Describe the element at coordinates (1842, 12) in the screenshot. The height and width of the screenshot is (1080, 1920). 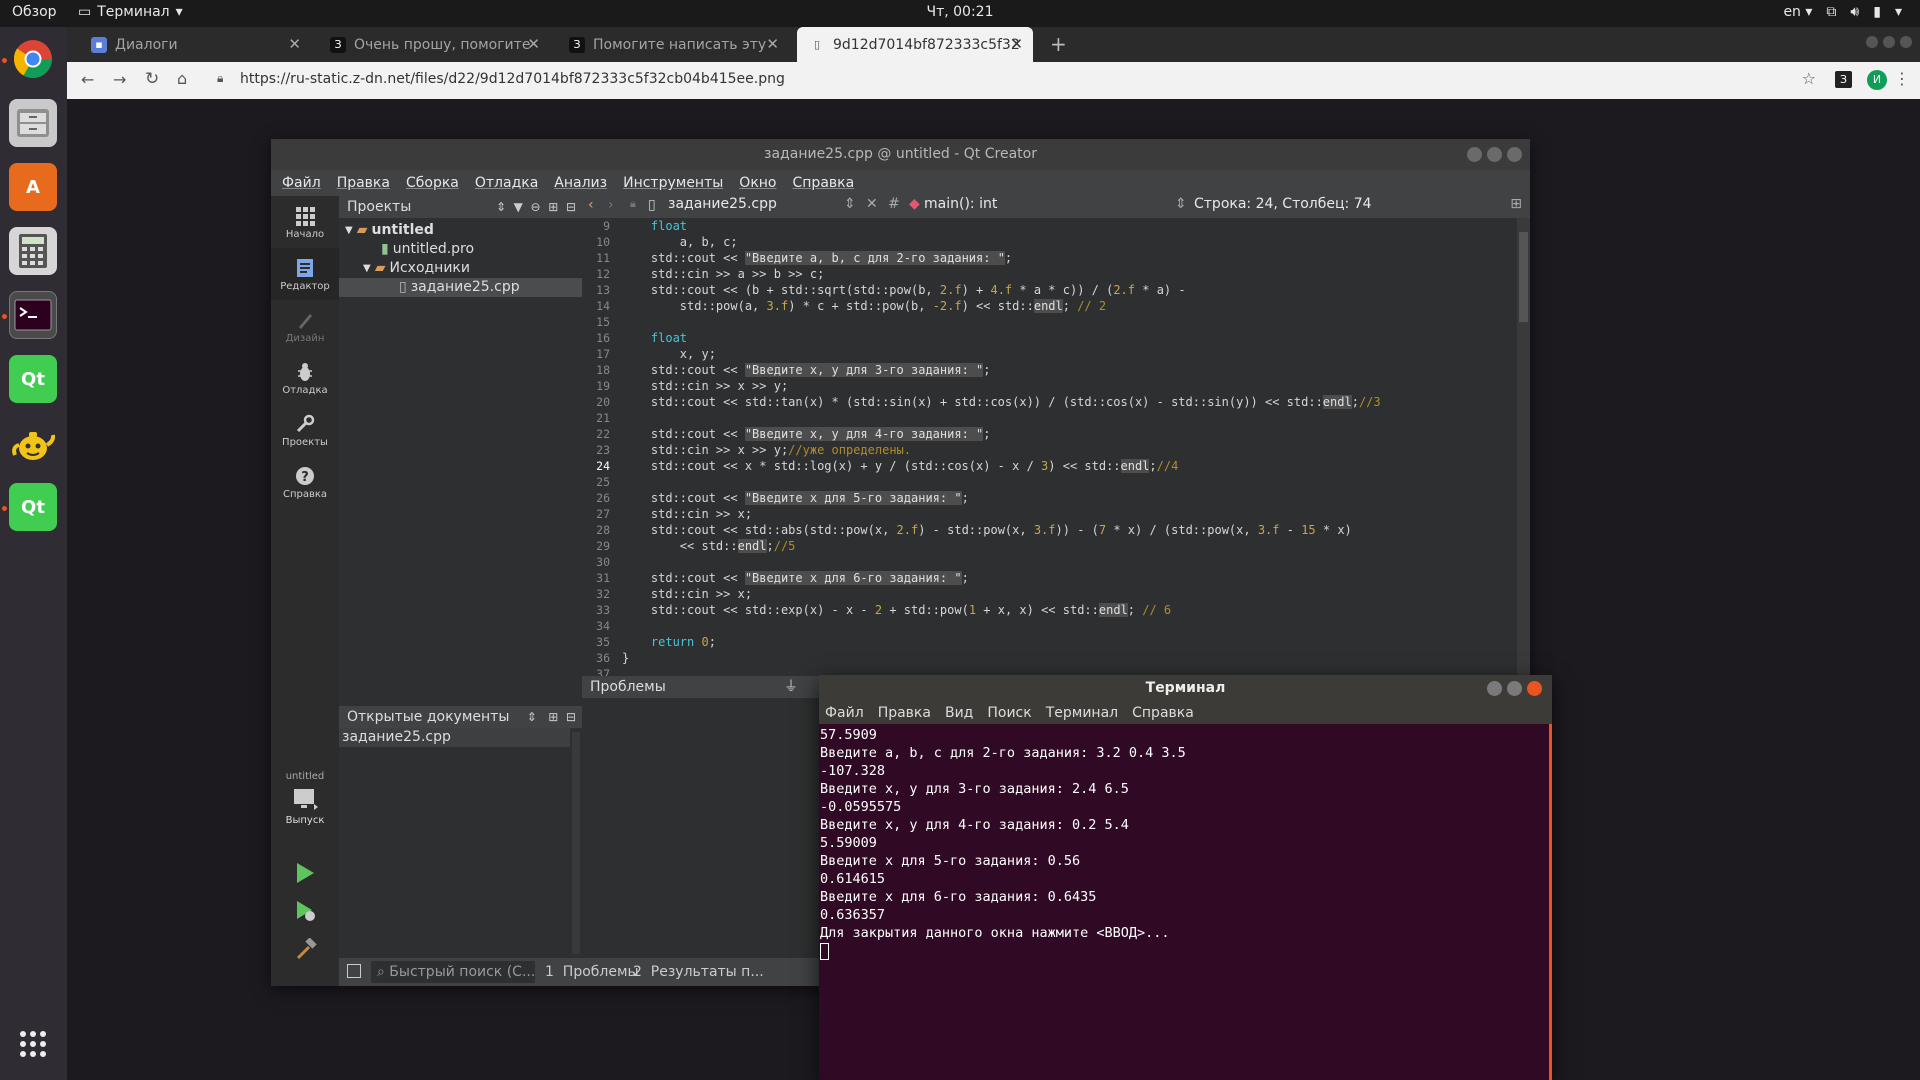
I see `system-tray: en ▾ ⧉ 🔊︎ ▮ ▾` at that location.